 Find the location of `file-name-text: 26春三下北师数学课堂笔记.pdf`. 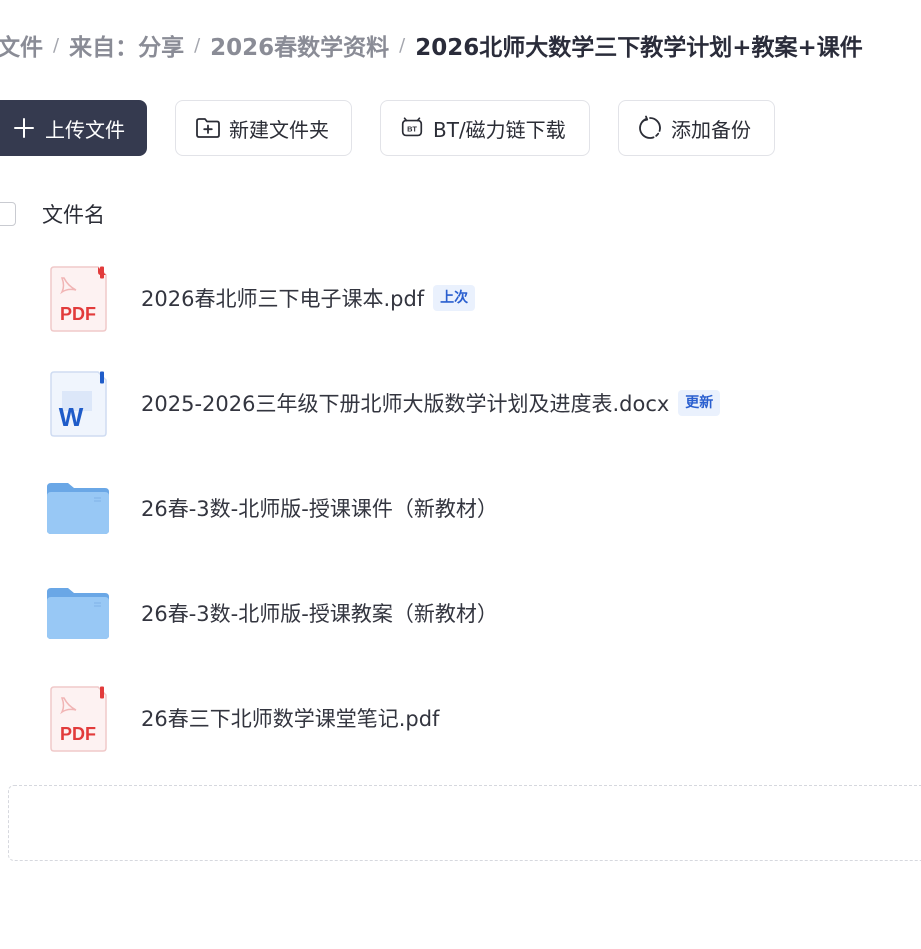

file-name-text: 26春三下北师数学课堂笔记.pdf is located at coordinates (290, 719).